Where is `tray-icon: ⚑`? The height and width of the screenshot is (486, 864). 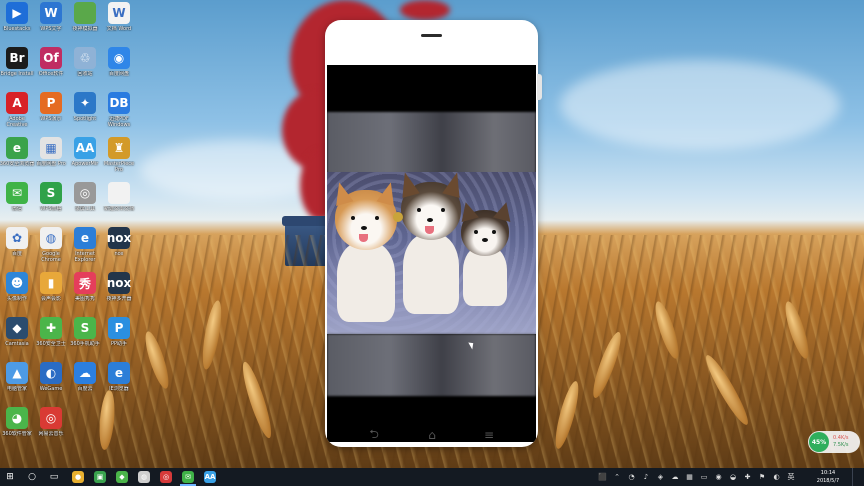 tray-icon: ⚑ is located at coordinates (762, 476).